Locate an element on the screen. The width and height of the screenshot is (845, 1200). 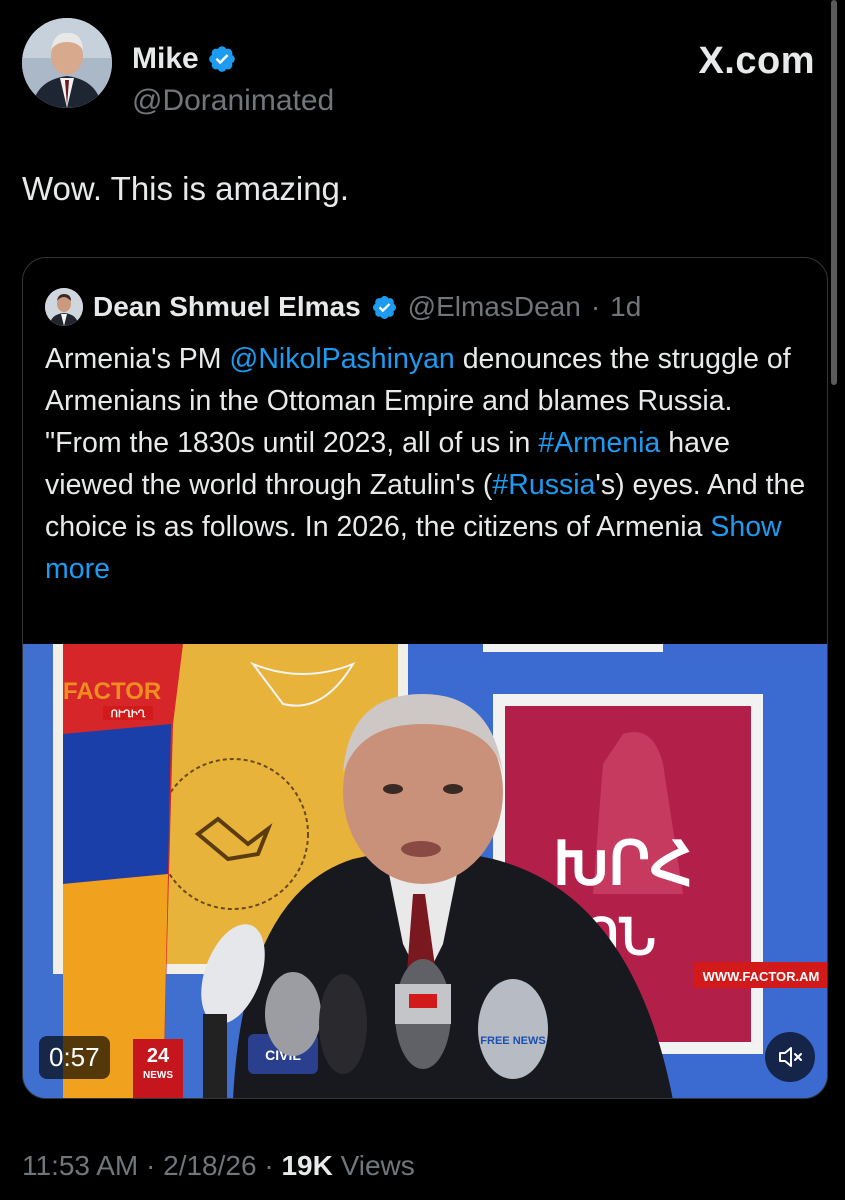
video-duration: 0:57 is located at coordinates (74, 1057).